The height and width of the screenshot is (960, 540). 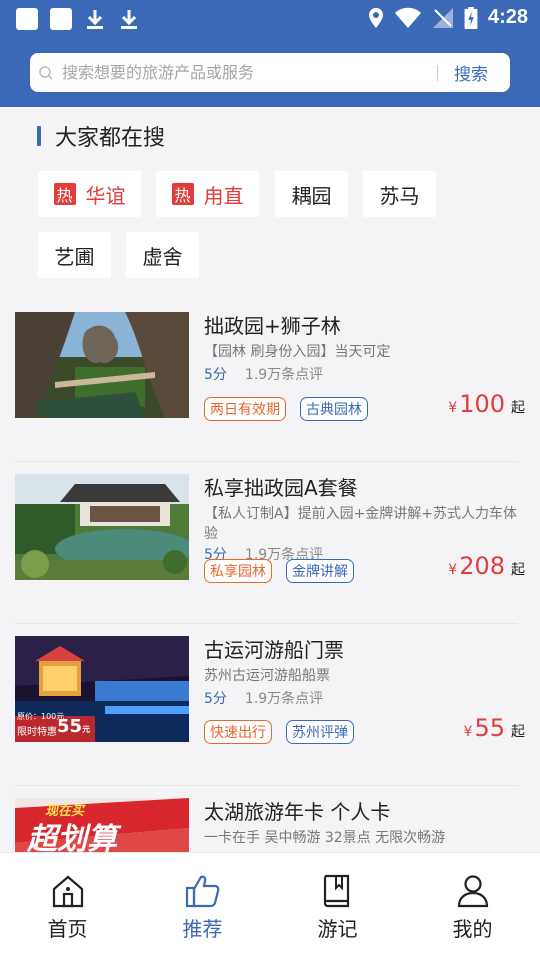 I want to click on search-icon, so click(x=46, y=72).